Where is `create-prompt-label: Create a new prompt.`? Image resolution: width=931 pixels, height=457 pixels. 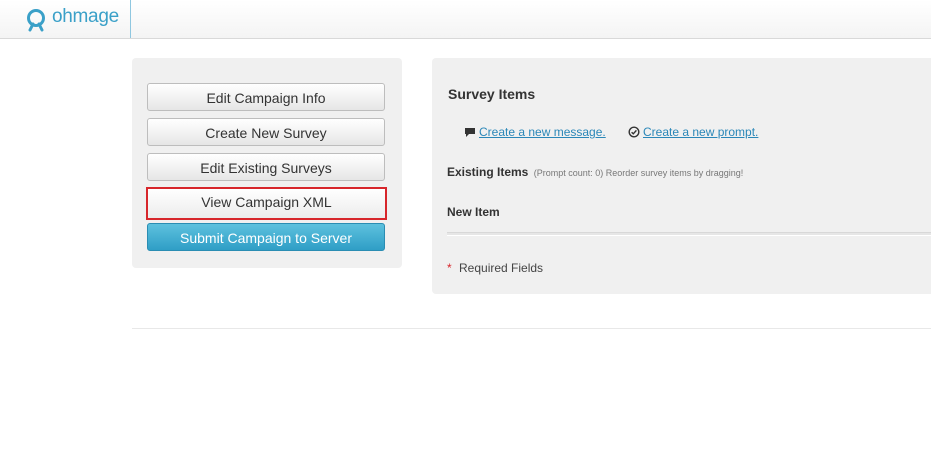
create-prompt-label: Create a new prompt. is located at coordinates (701, 132).